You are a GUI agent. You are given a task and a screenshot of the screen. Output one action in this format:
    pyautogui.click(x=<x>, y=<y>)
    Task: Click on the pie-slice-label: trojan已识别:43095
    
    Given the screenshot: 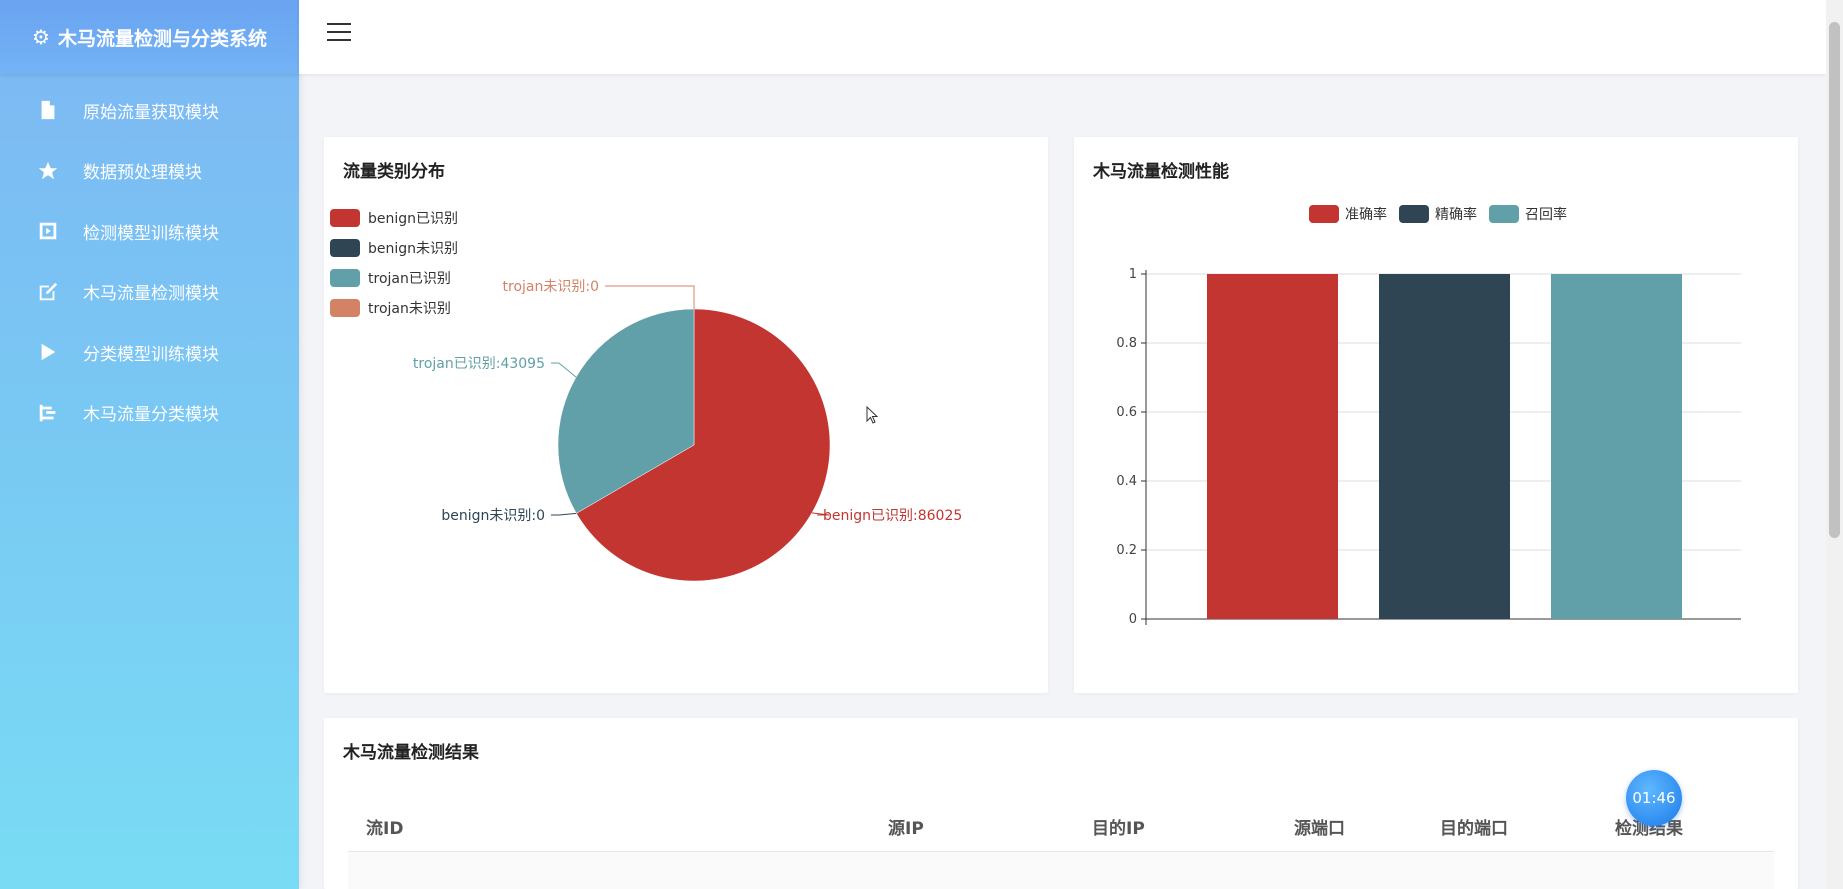 What is the action you would take?
    pyautogui.click(x=479, y=364)
    